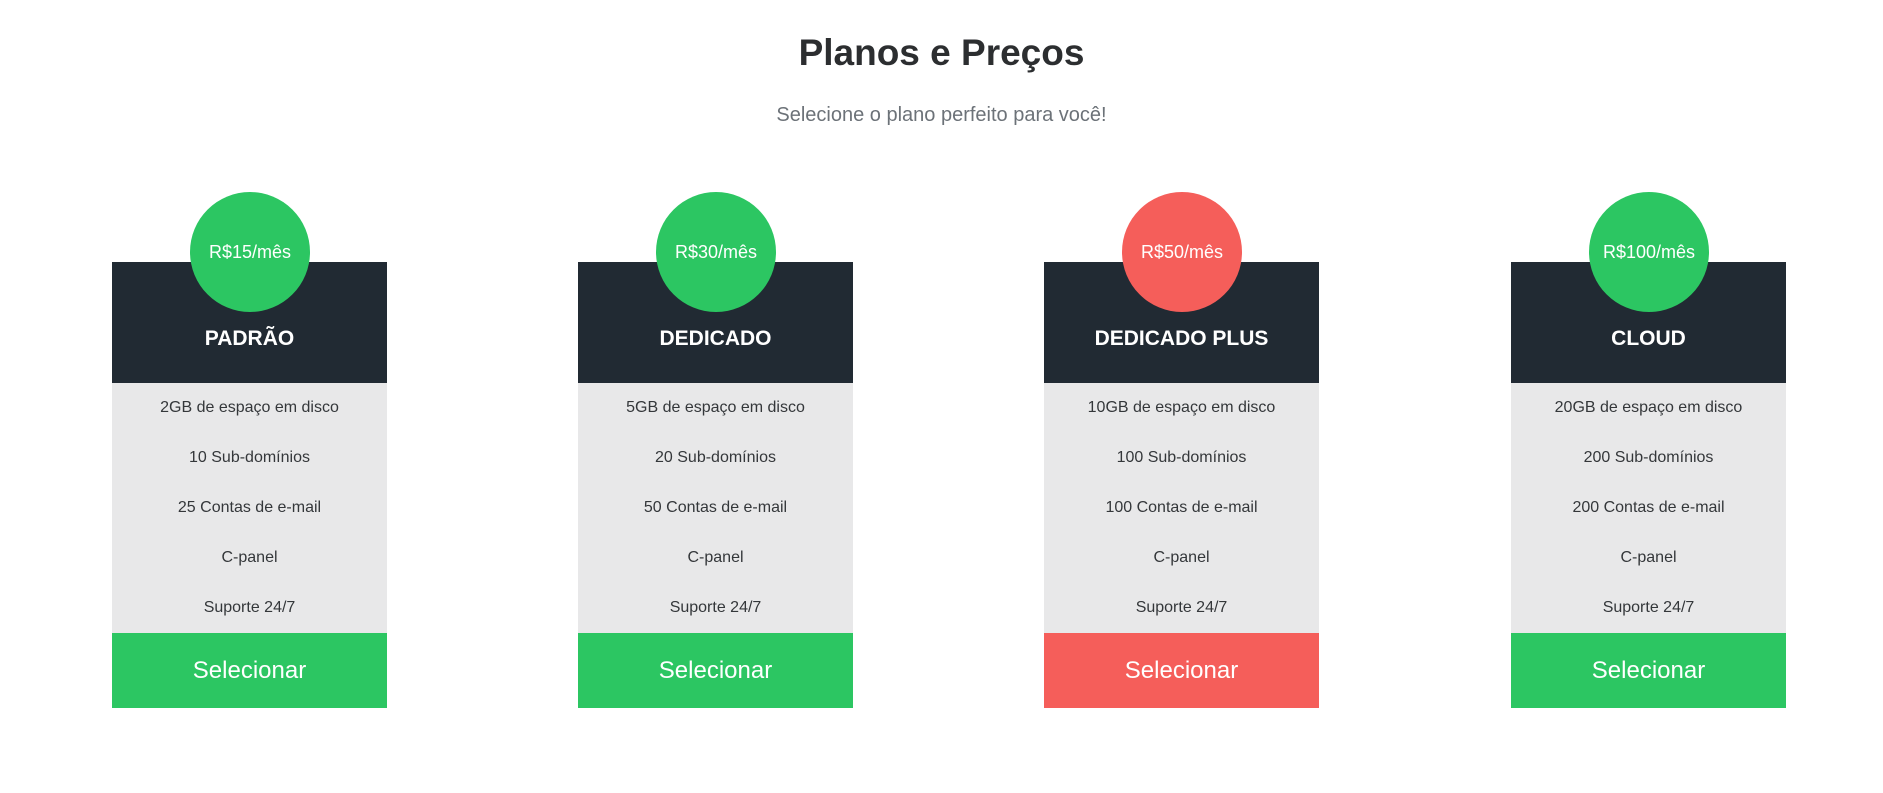  What do you see at coordinates (715, 338) in the screenshot?
I see `plan-name: DEDICADO` at bounding box center [715, 338].